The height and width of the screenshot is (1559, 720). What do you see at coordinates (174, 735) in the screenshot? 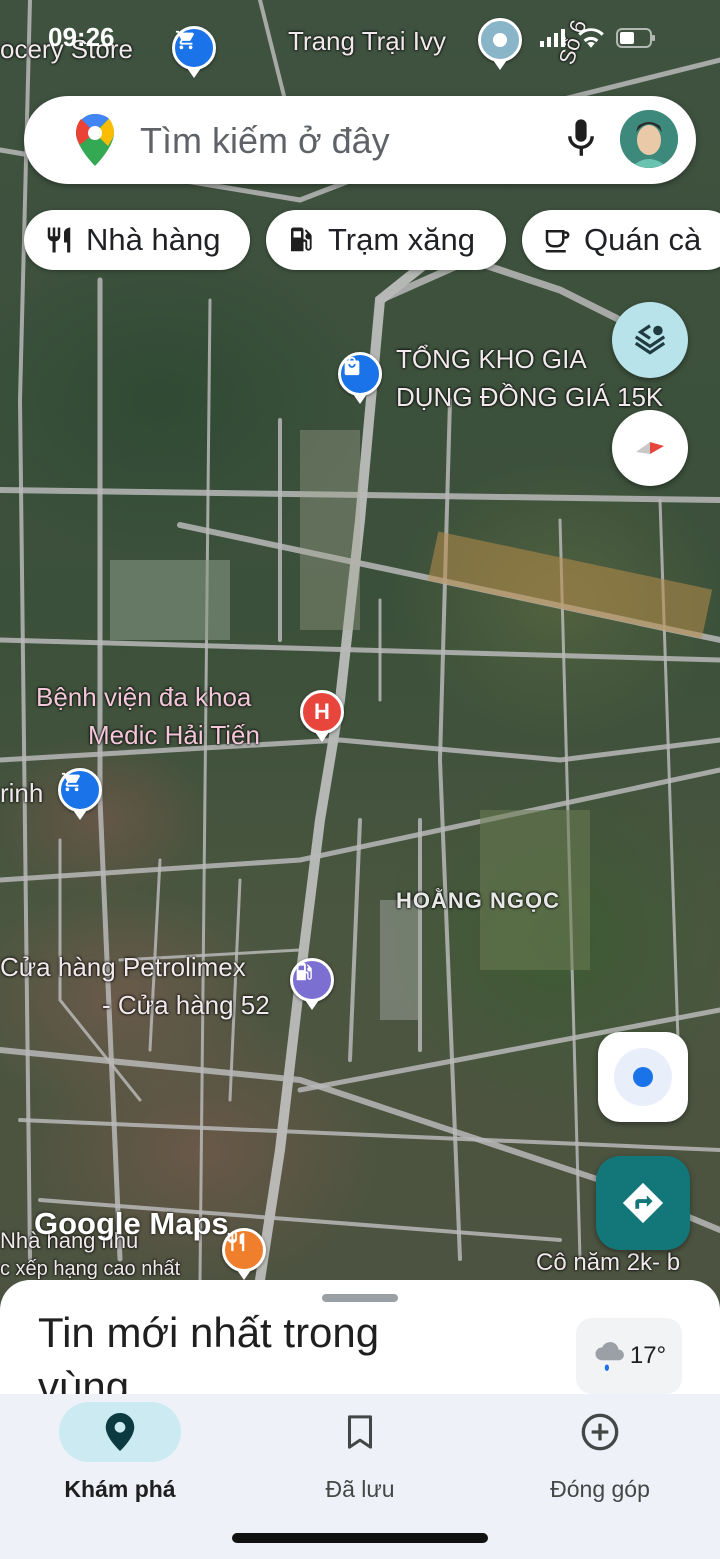
I see `map-label-hospital-line2: Medic Hải Tiến` at bounding box center [174, 735].